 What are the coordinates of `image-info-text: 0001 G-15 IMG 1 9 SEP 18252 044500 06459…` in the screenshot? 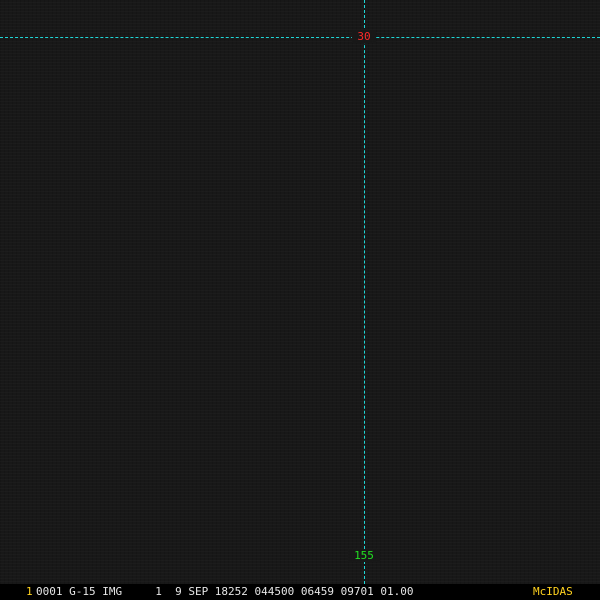 It's located at (225, 591).